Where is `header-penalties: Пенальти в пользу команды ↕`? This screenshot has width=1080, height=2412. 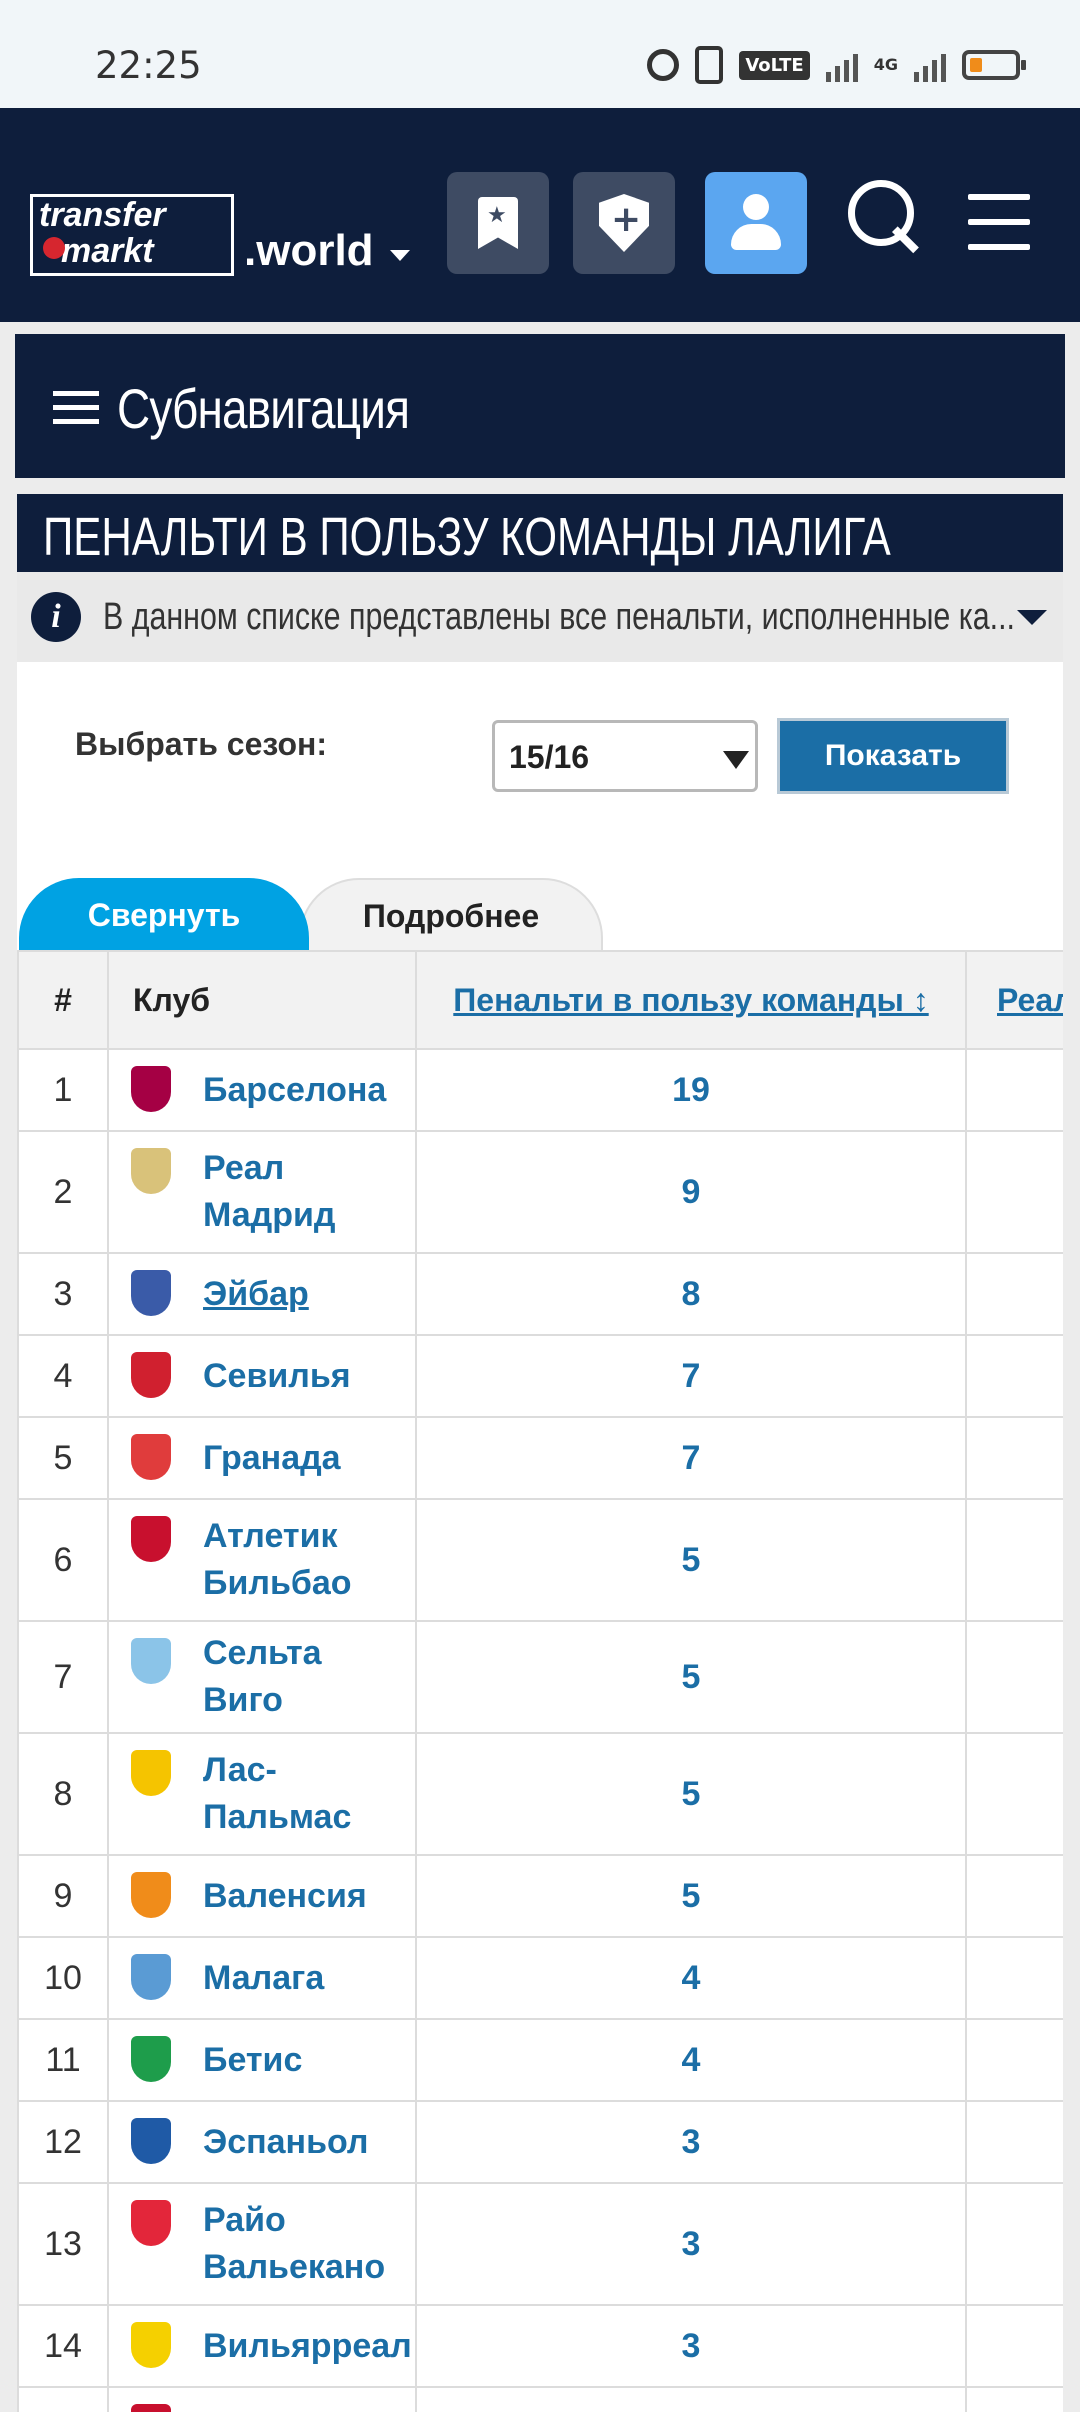
header-penalties: Пенальти в пользу команды ↕ is located at coordinates (691, 1000).